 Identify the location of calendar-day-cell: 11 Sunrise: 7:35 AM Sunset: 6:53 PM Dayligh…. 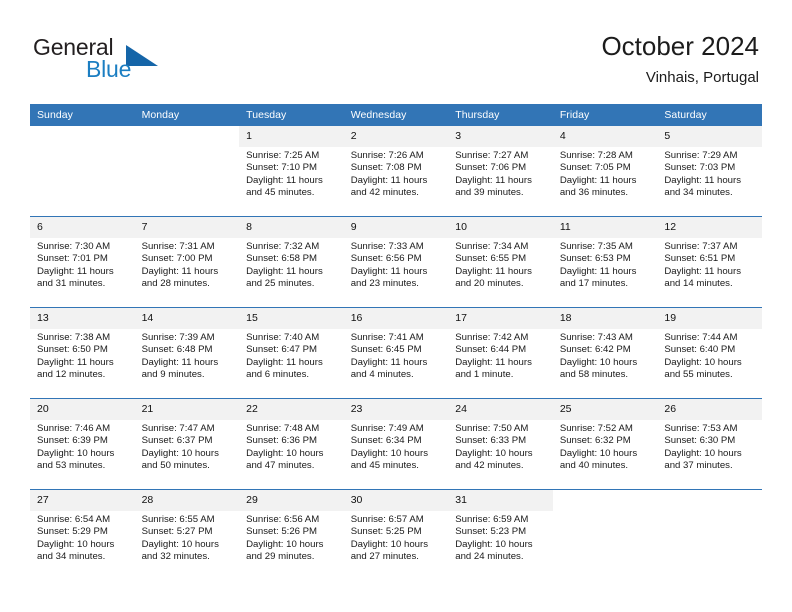
(605, 262).